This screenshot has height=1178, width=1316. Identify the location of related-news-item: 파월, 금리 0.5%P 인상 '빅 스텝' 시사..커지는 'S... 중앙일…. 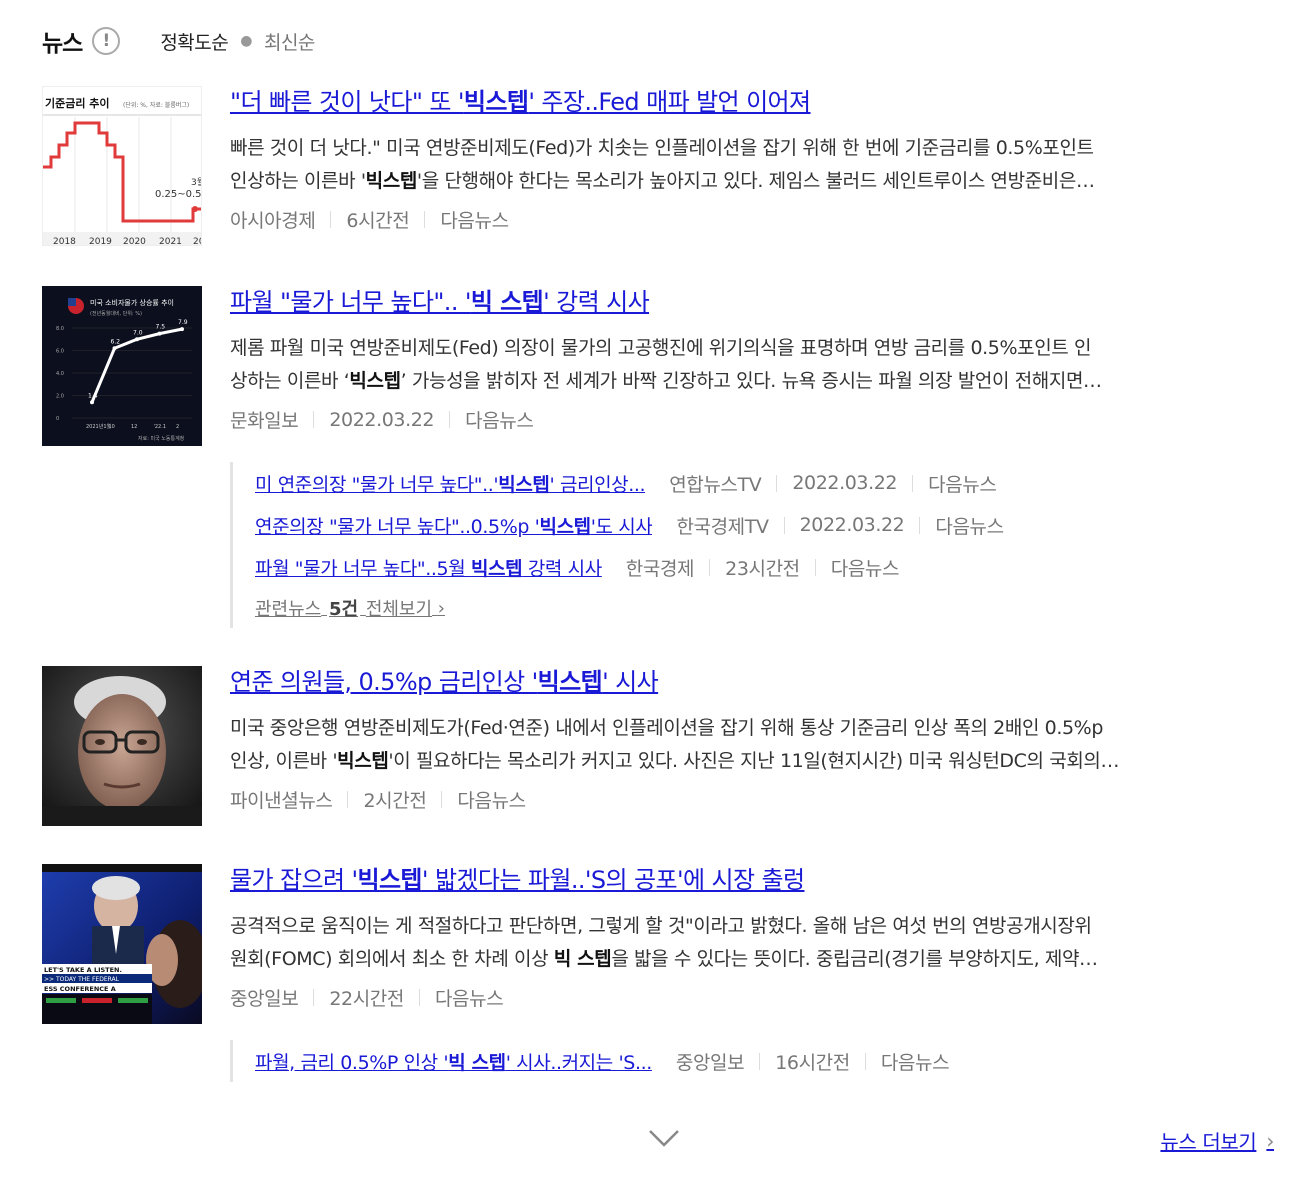
(742, 1061).